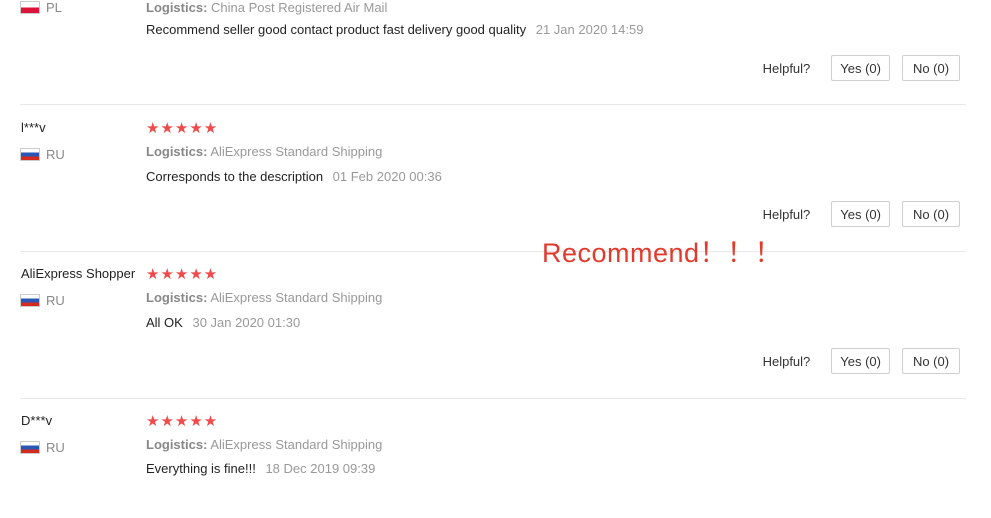  I want to click on review-date: 18 Dec 2019 09:39, so click(320, 468).